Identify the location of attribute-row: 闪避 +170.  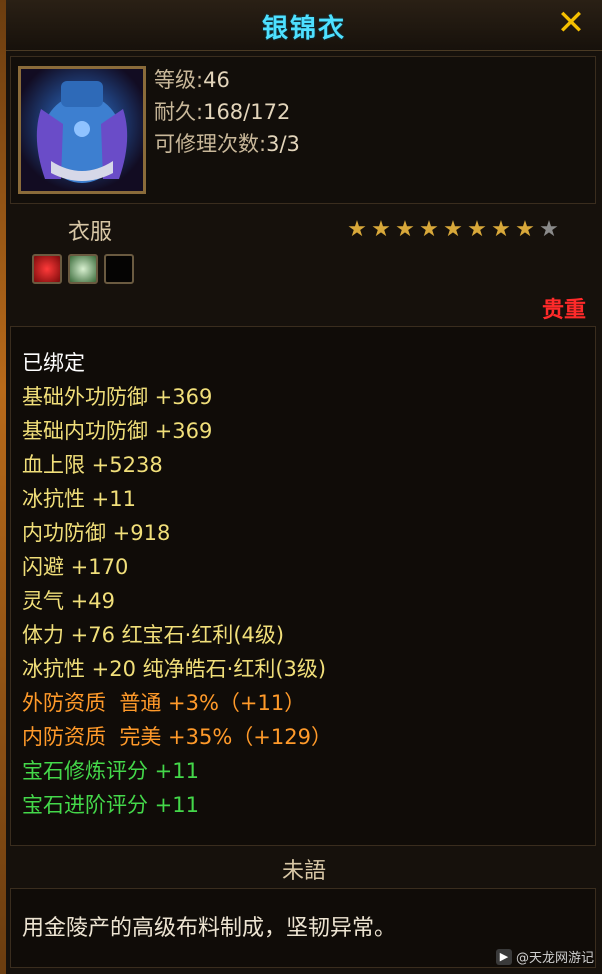
(75, 567).